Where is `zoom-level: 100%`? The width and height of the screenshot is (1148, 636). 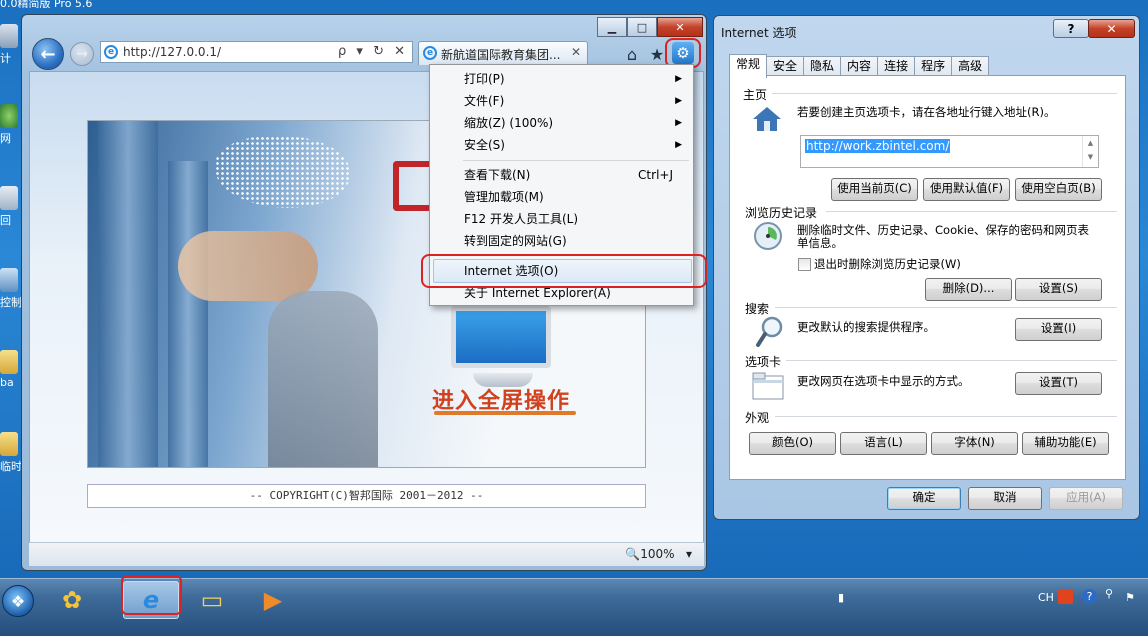
zoom-level: 100% is located at coordinates (657, 554).